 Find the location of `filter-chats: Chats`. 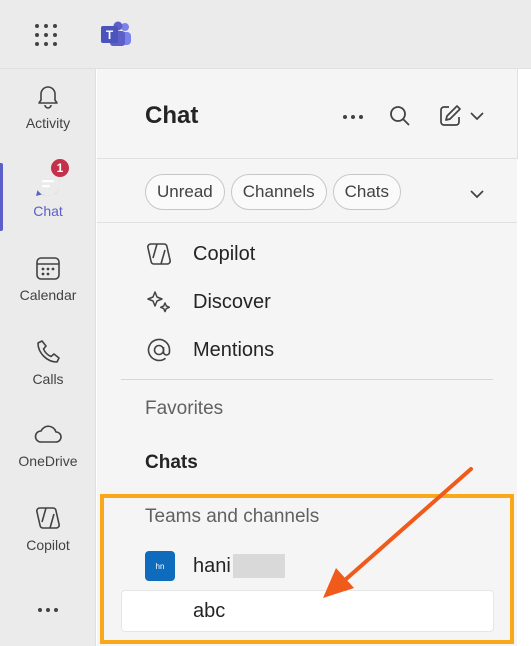

filter-chats: Chats is located at coordinates (367, 192).